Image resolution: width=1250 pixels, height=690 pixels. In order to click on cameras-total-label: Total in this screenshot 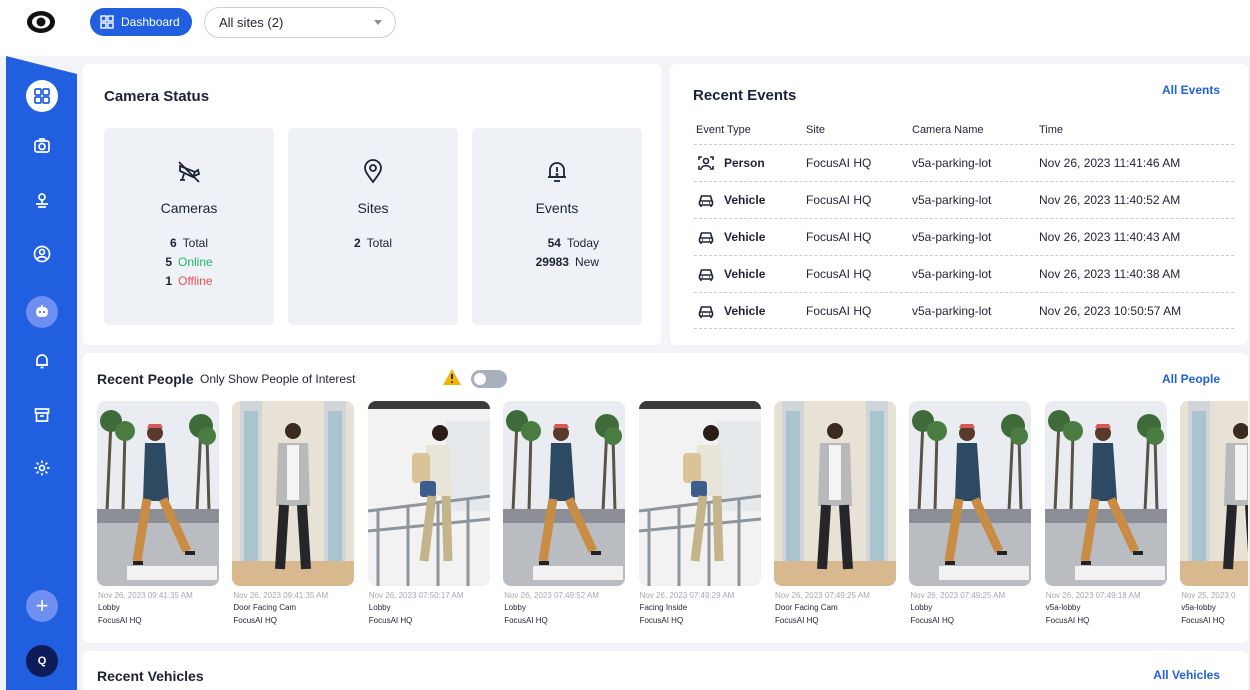, I will do `click(195, 243)`.